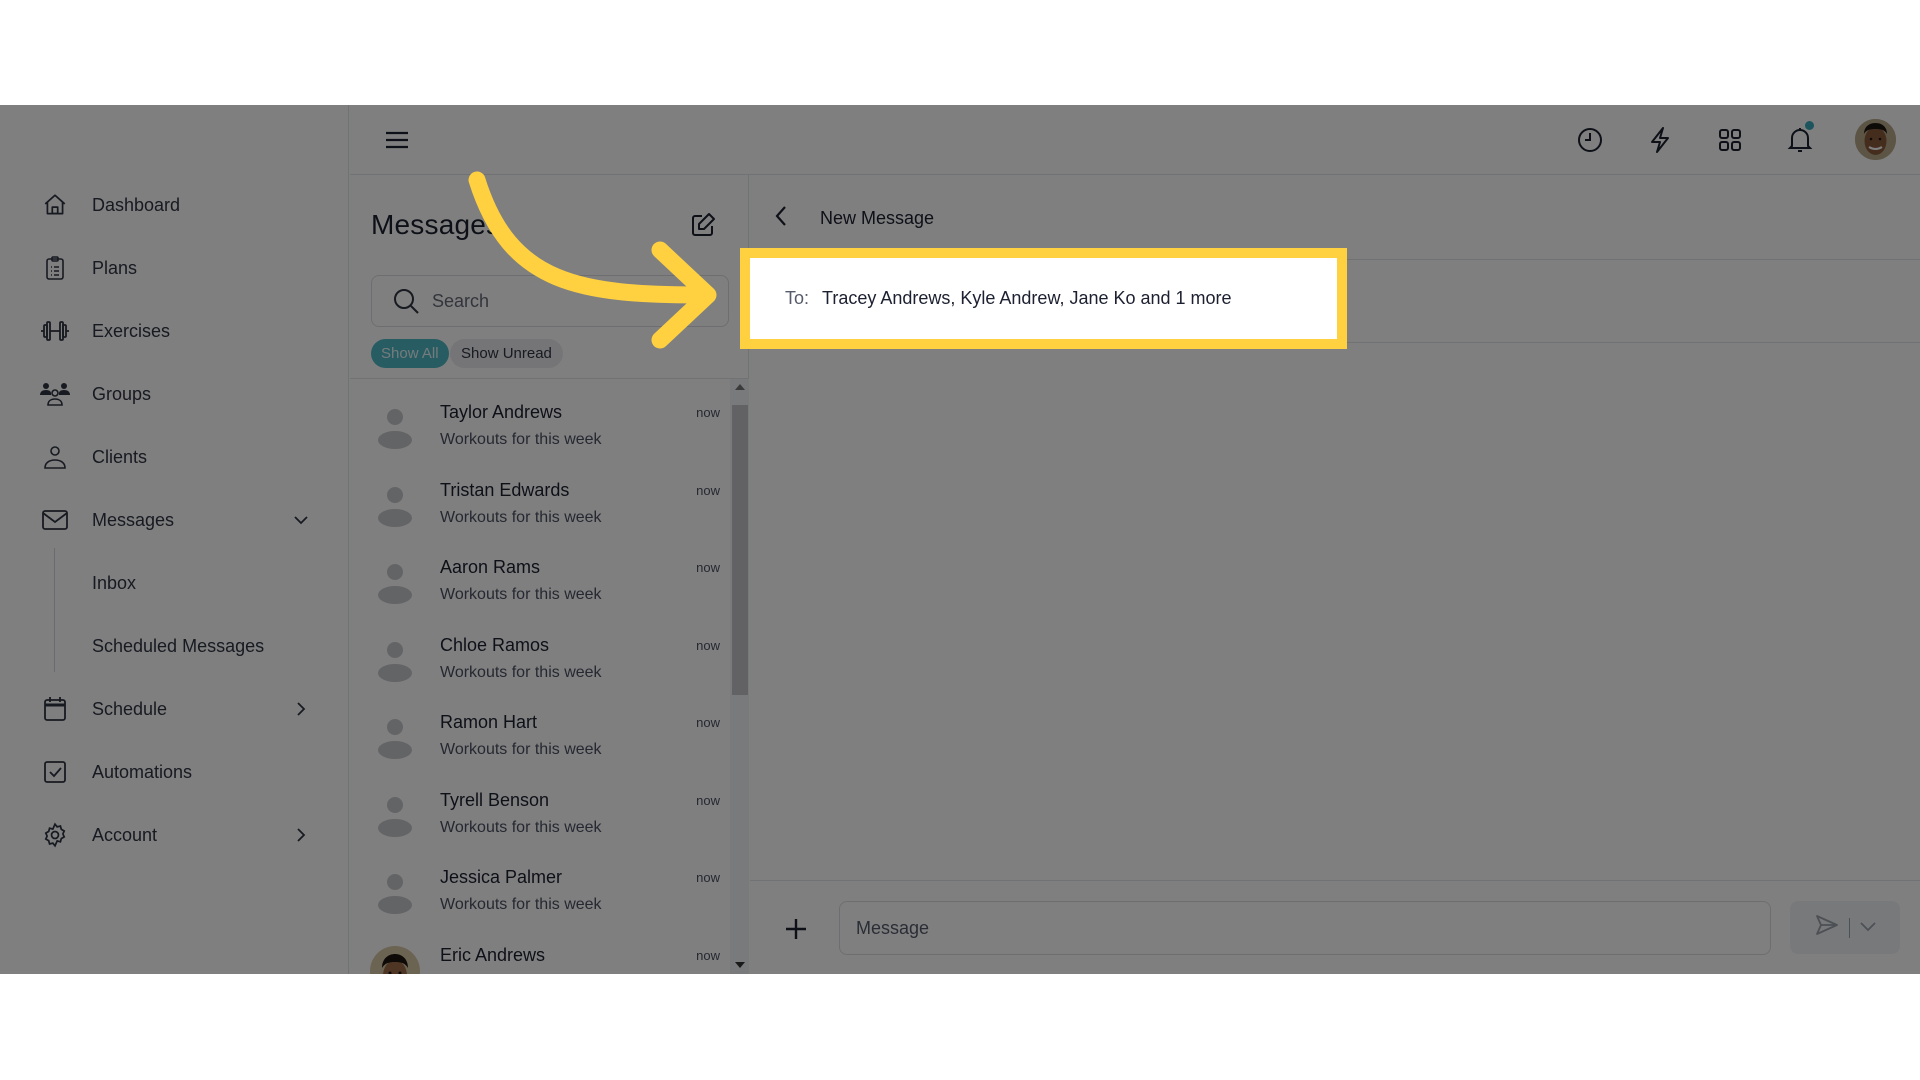 The image size is (1920, 1080). What do you see at coordinates (122, 393) in the screenshot?
I see `sidebar-item-label: Groups` at bounding box center [122, 393].